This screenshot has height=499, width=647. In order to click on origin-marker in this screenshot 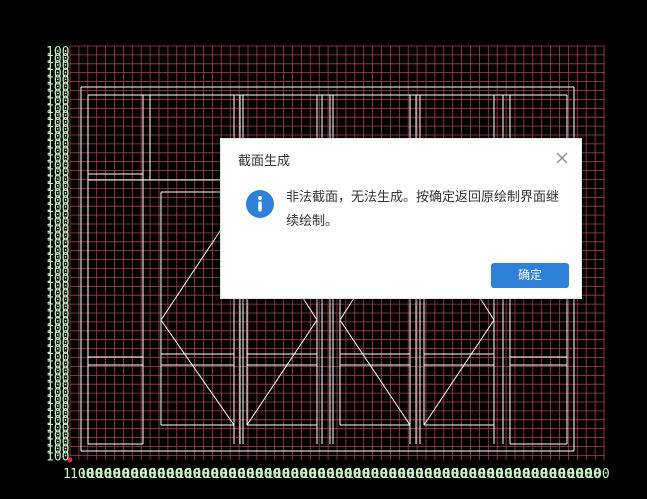, I will do `click(70, 460)`.